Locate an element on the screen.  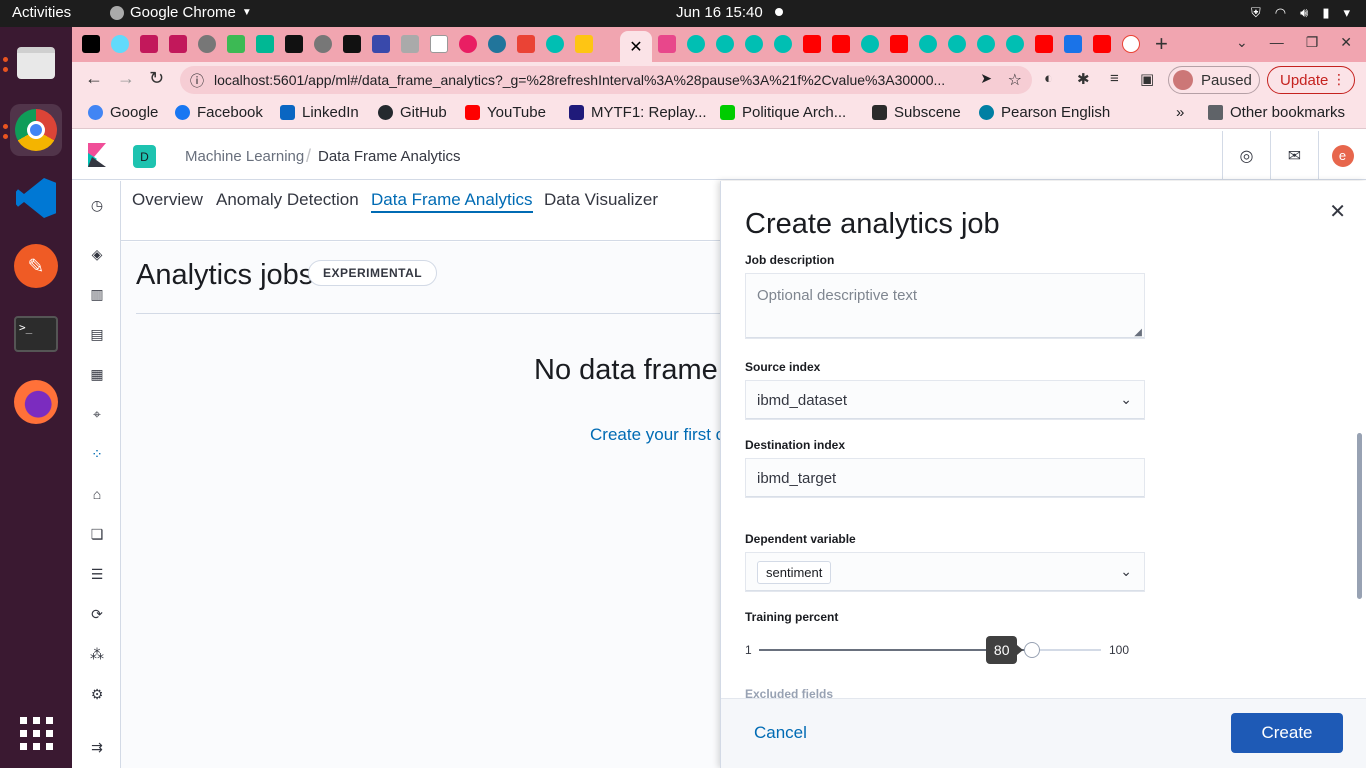
uptime-icon: ⟳ is located at coordinates (97, 614).